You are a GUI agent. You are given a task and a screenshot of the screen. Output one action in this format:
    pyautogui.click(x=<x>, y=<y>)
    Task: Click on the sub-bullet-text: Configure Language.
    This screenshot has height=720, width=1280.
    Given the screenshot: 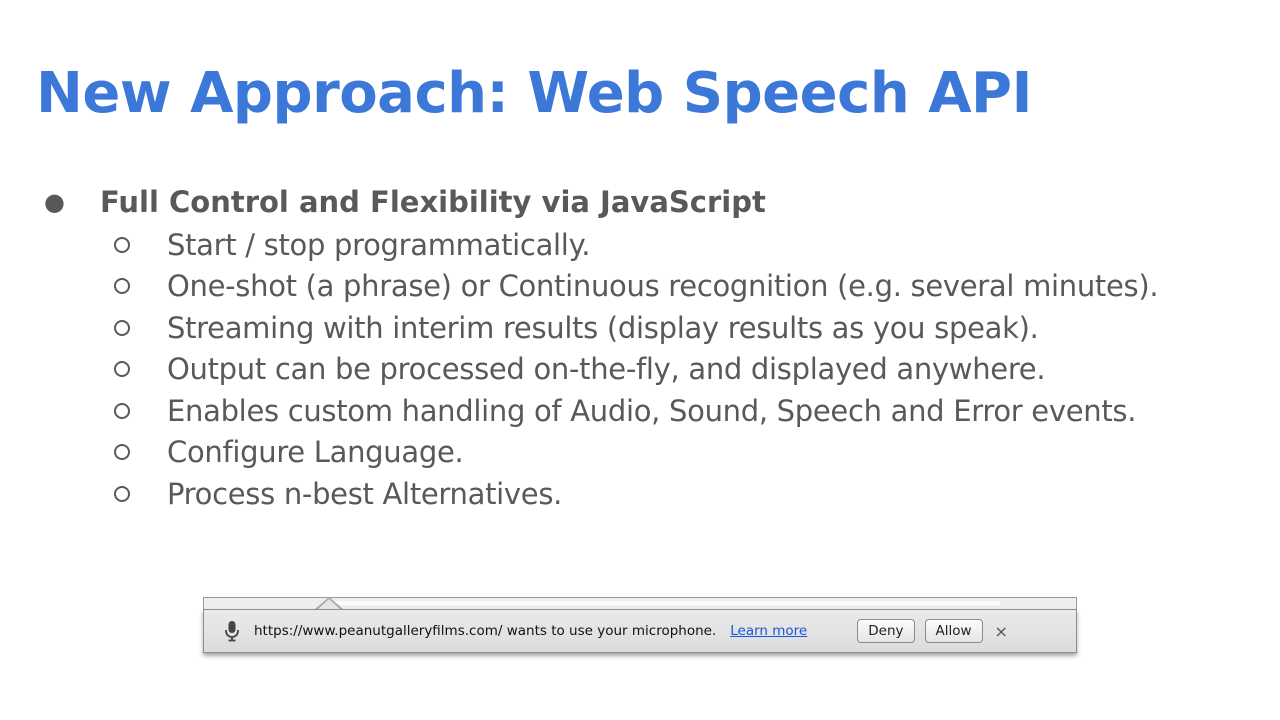 What is the action you would take?
    pyautogui.click(x=315, y=452)
    